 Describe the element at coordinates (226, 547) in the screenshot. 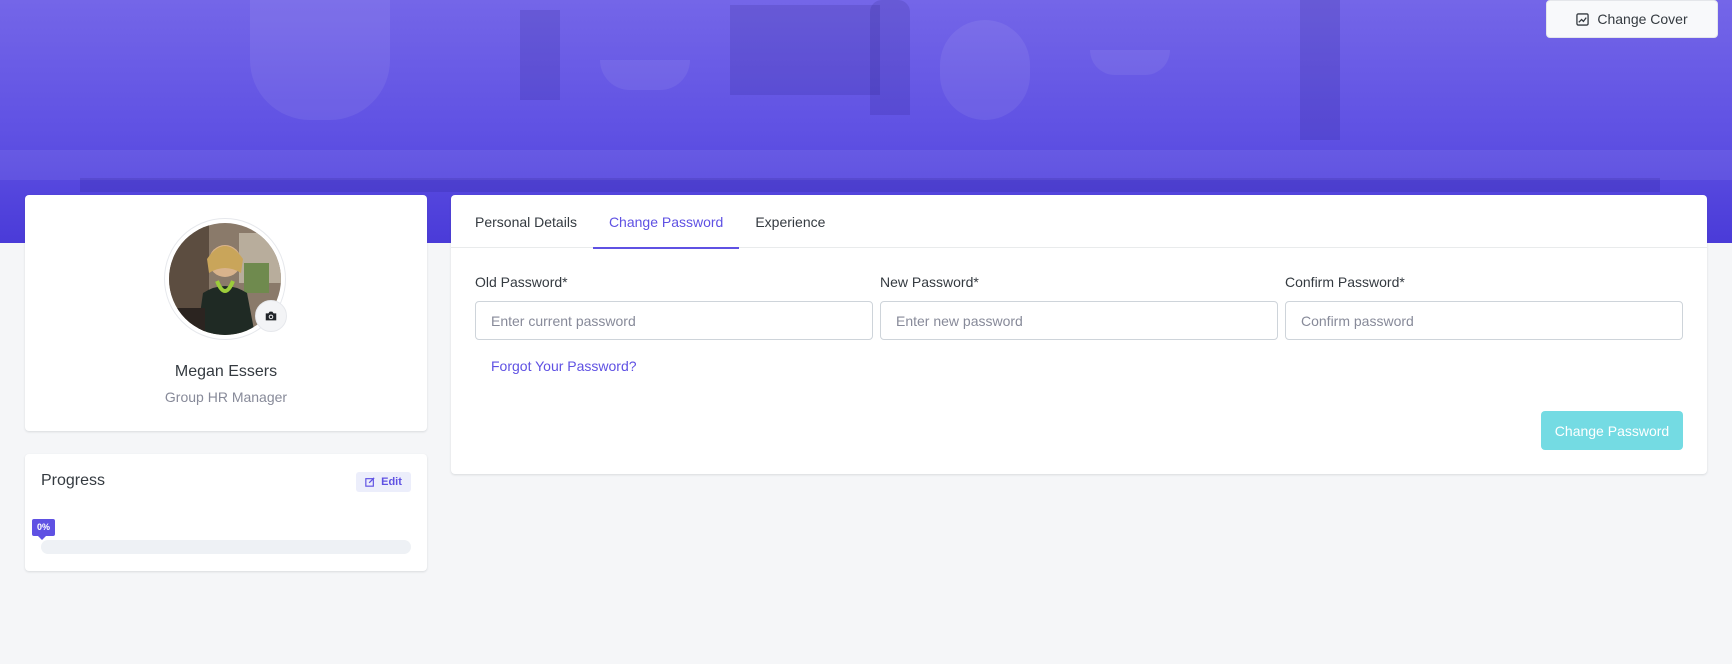

I see `progress-bar` at that location.